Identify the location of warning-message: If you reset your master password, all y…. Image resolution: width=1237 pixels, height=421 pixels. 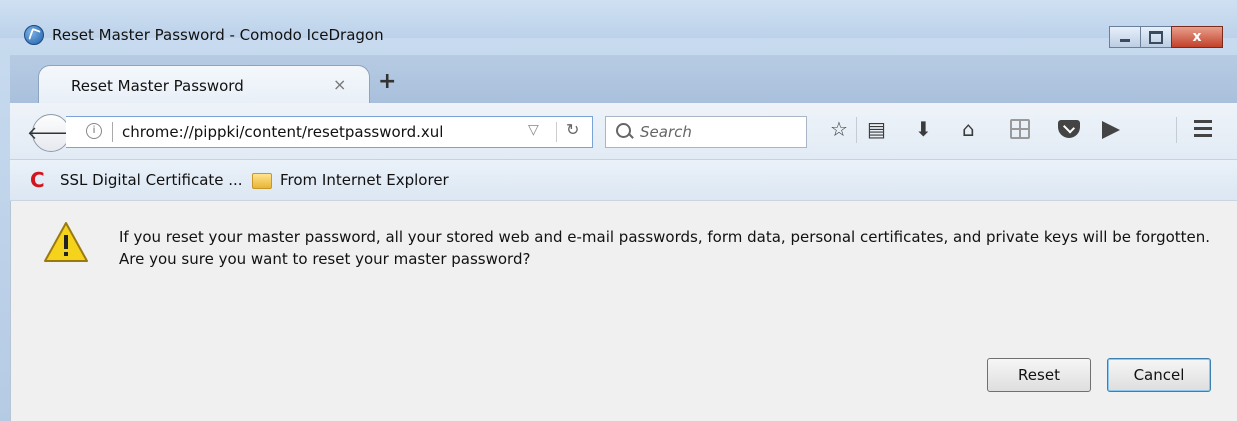
(664, 248).